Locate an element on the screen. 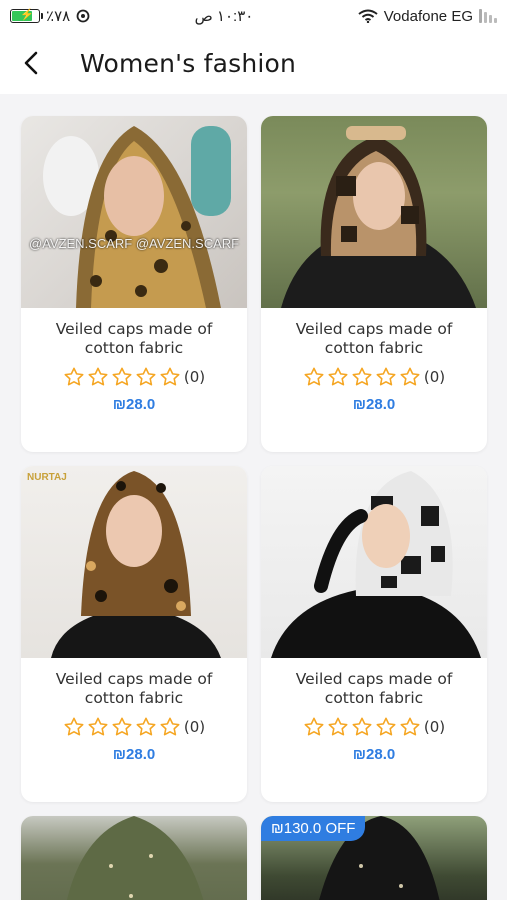 This screenshot has width=507, height=900. battery-icon: ⚡ is located at coordinates (26, 16).